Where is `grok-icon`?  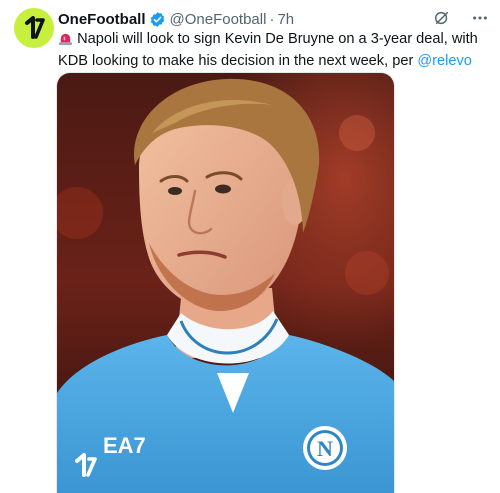
grok-icon is located at coordinates (442, 18).